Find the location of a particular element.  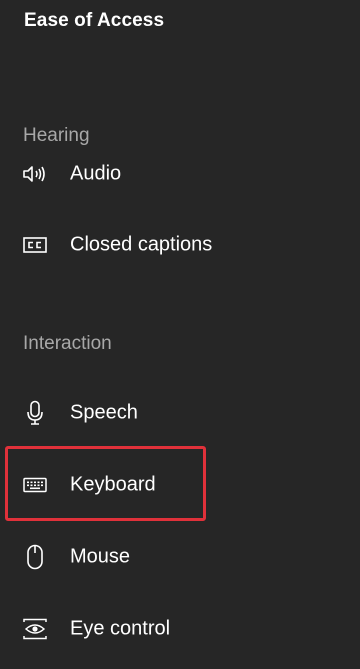

nav-item-audio: Audio is located at coordinates (180, 174).